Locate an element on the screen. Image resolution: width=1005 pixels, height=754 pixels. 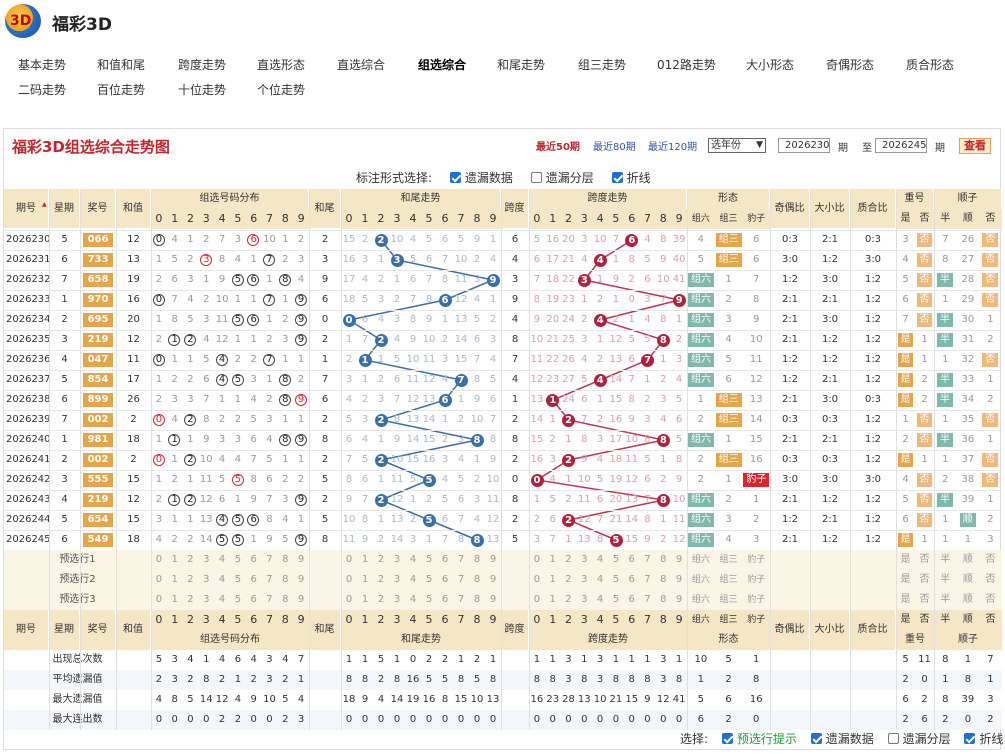
range-120-link: 最近120期 is located at coordinates (672, 145).